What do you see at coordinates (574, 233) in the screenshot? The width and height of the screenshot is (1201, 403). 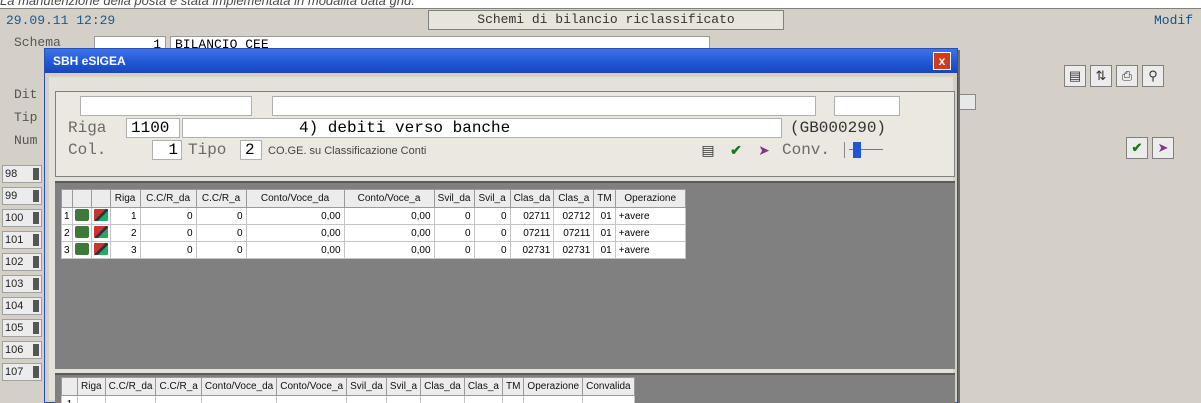 I see `cell-clas-a: 07211` at bounding box center [574, 233].